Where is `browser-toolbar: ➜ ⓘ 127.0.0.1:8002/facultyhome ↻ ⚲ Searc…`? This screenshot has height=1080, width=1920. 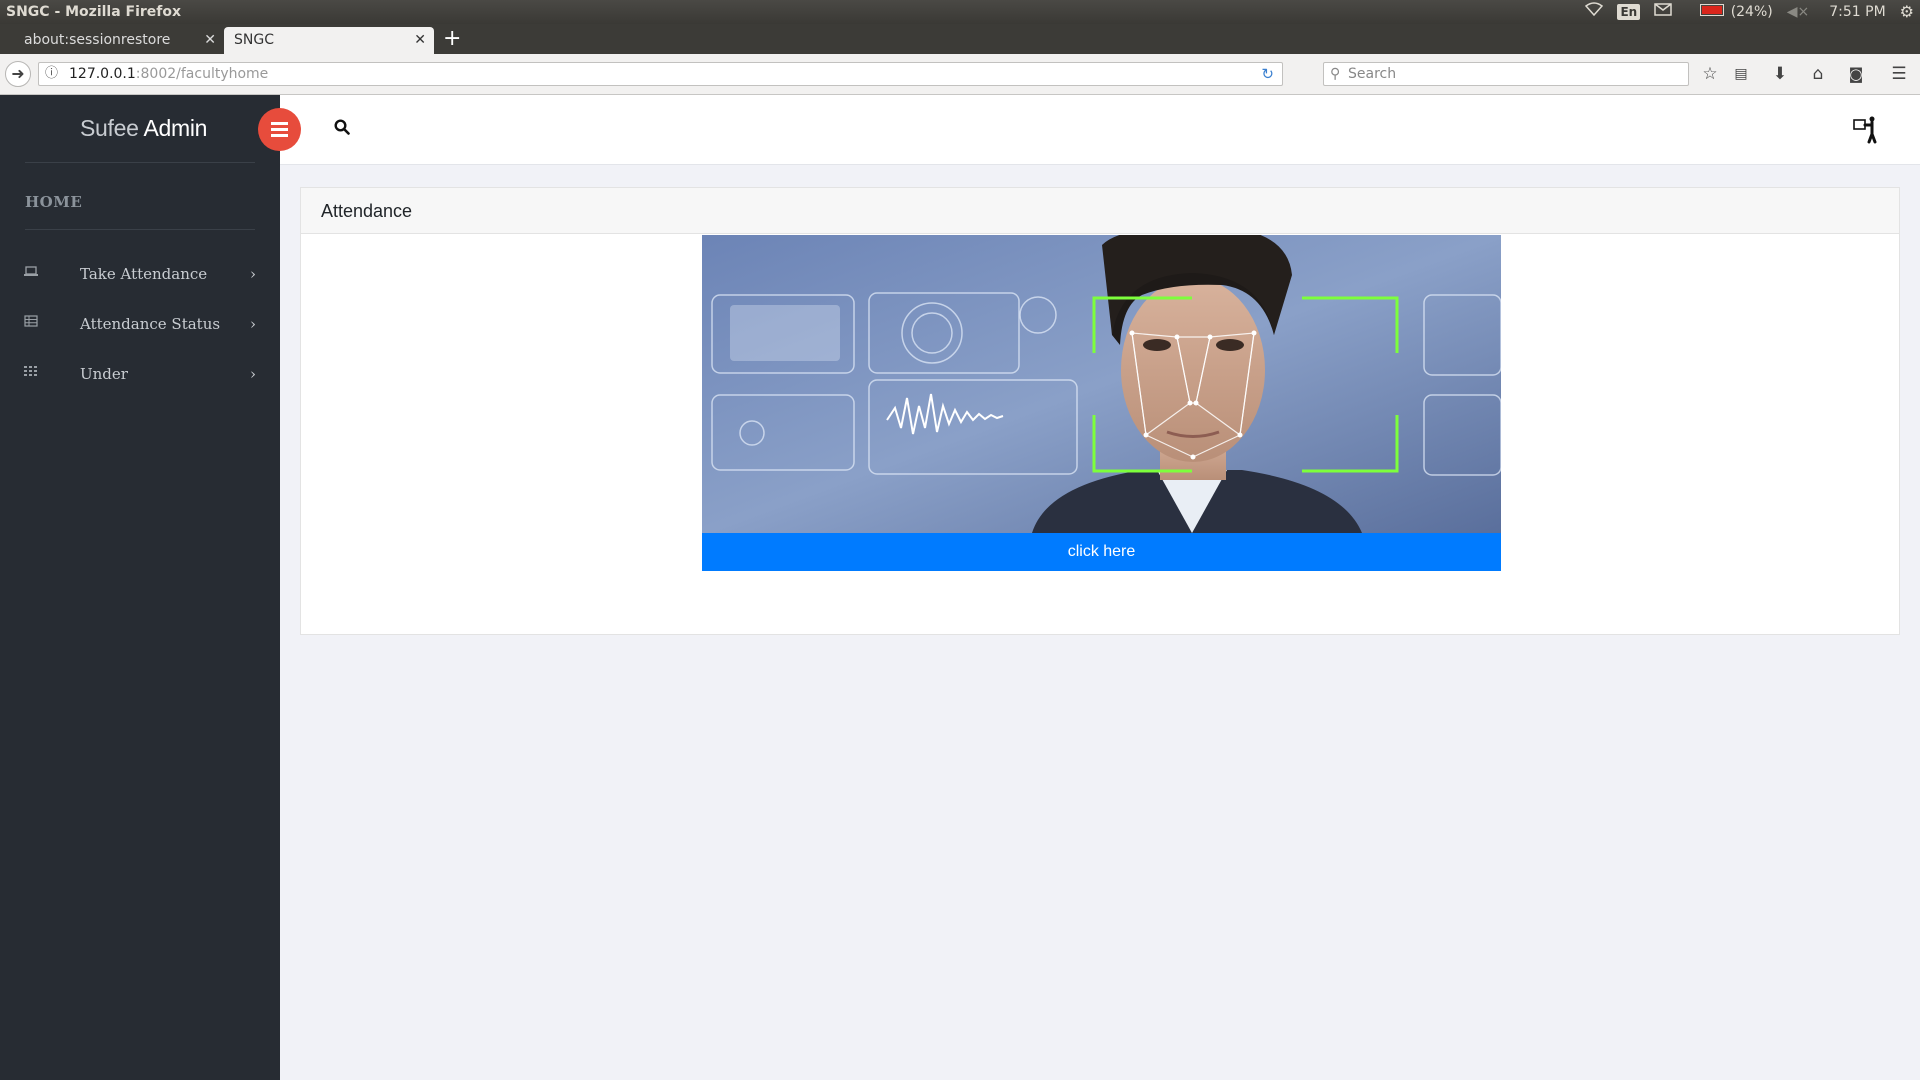
browser-toolbar: ➜ ⓘ 127.0.0.1:8002/facultyhome ↻ ⚲ Searc… is located at coordinates (960, 74).